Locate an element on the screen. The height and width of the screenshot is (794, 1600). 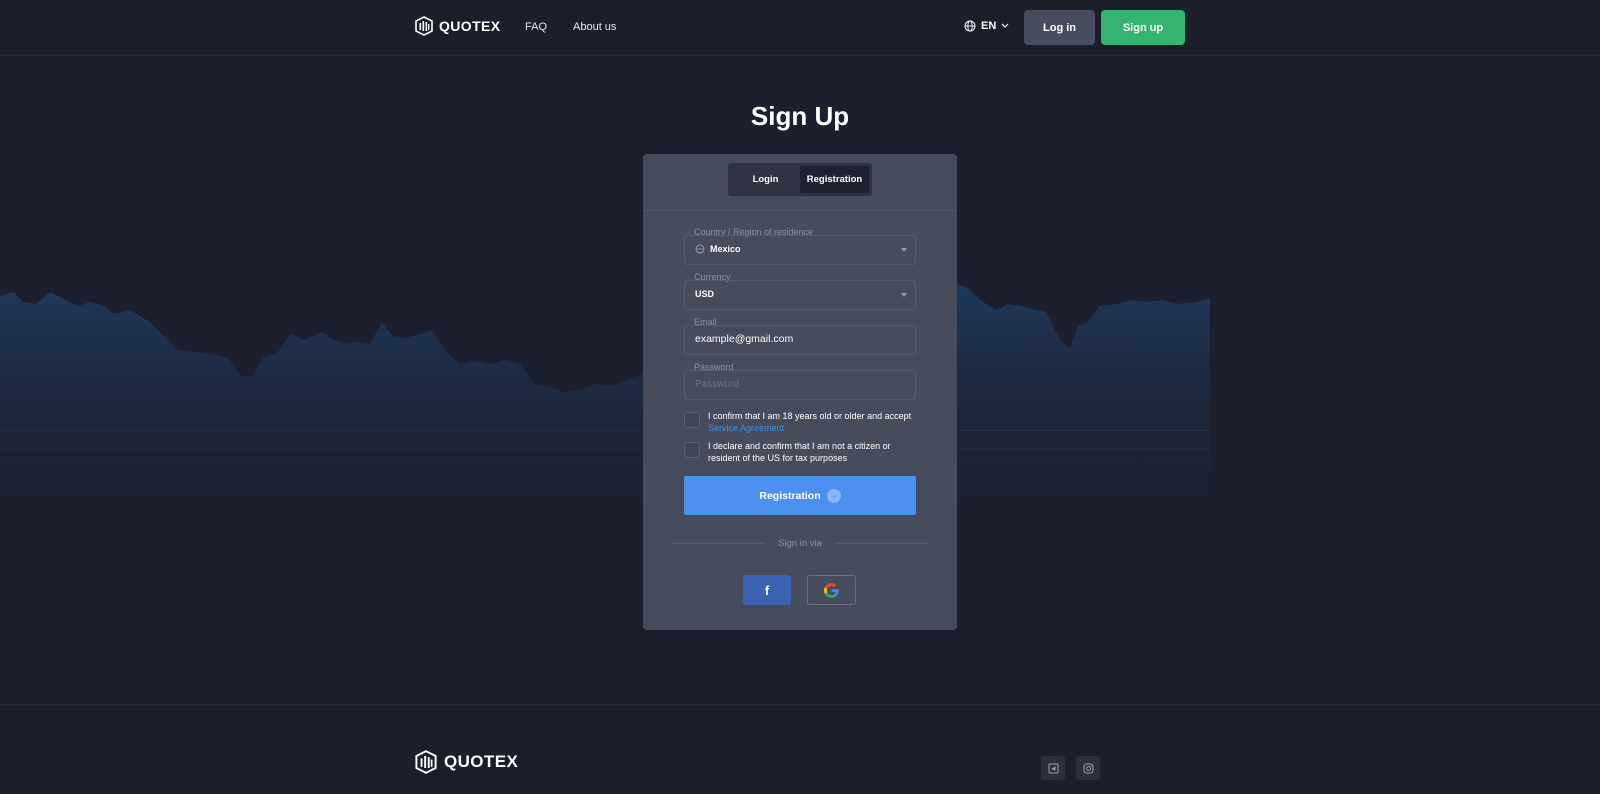
auth-tabs: Login Registration is located at coordinates (800, 179).